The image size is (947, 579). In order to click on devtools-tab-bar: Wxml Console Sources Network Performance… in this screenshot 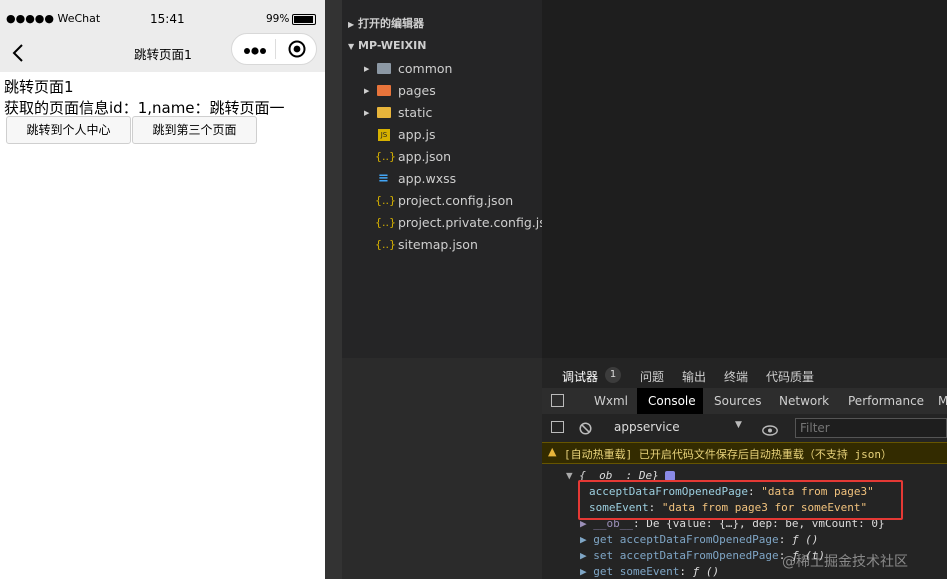, I will do `click(744, 401)`.